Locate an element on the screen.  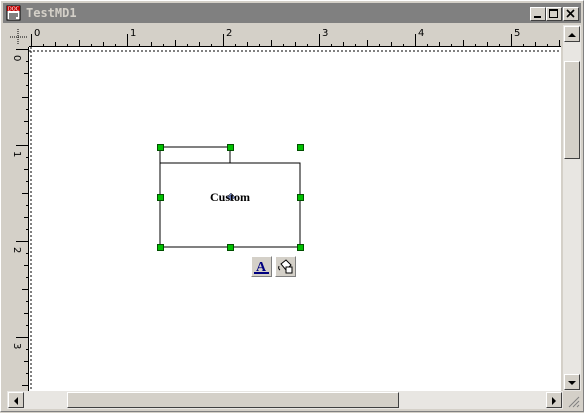
minimize-icon is located at coordinates (537, 17).